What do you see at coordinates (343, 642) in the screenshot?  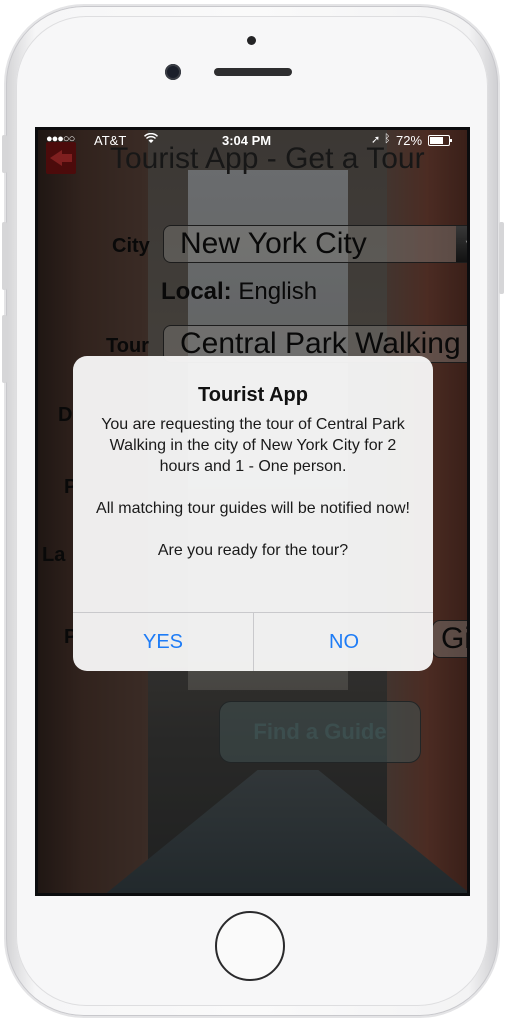 I see `no-button: NO` at bounding box center [343, 642].